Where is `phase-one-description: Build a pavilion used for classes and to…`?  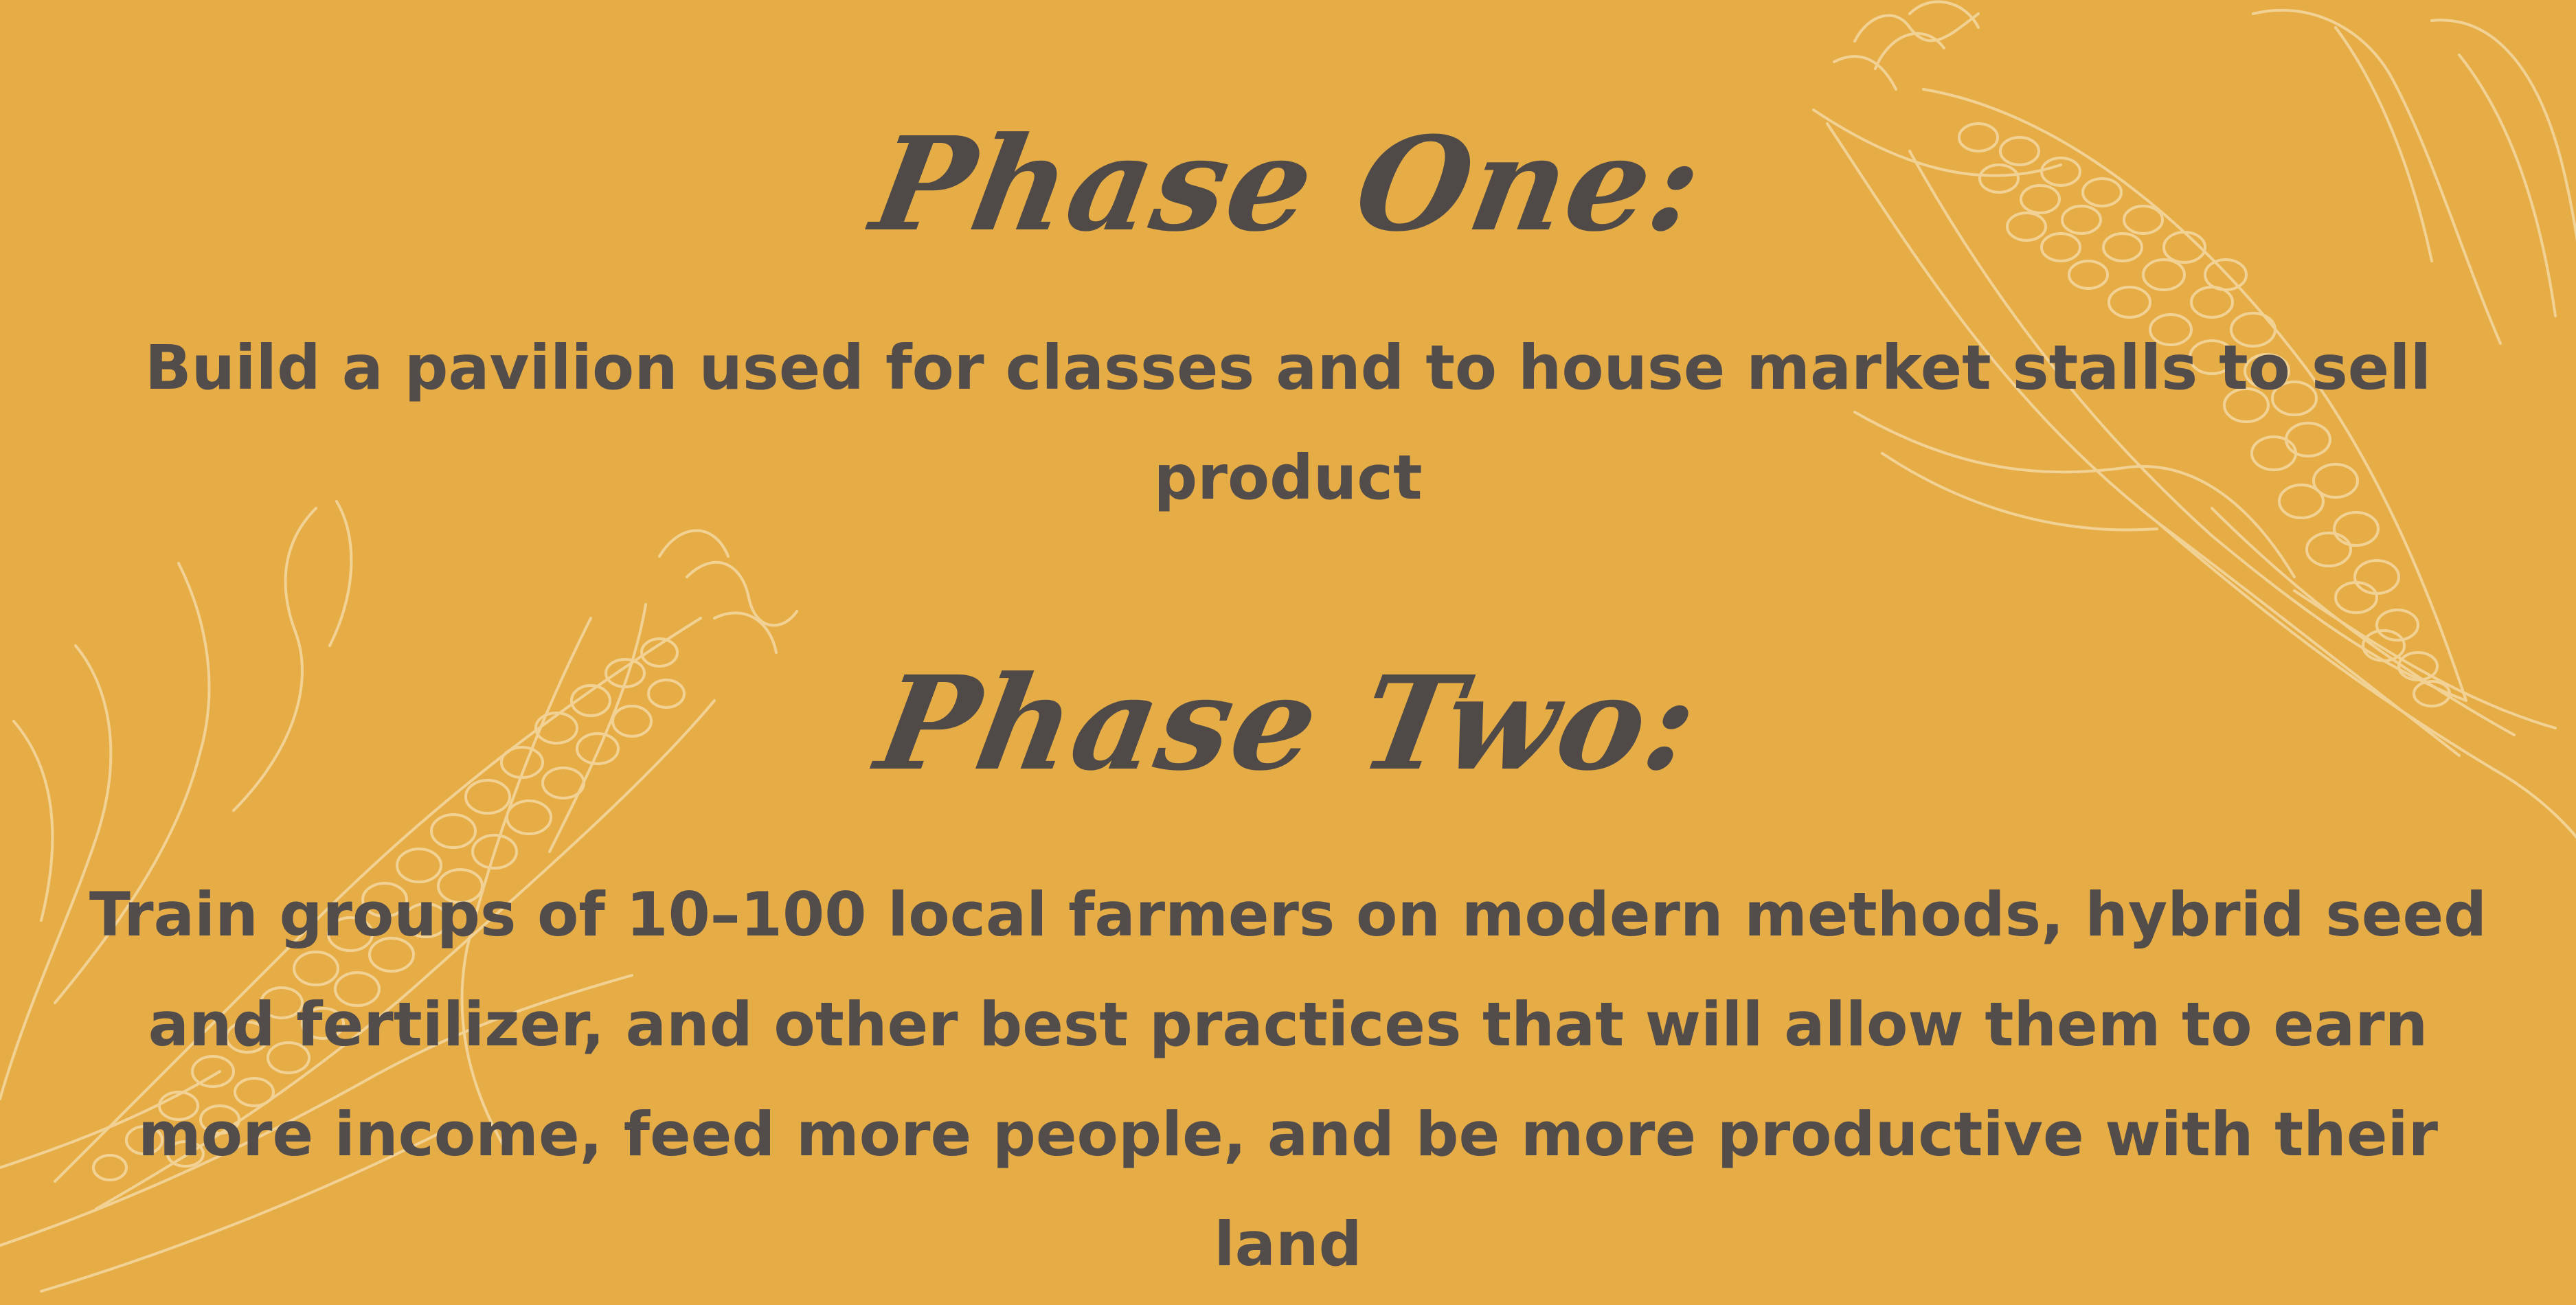
phase-one-description: Build a pavilion used for classes and to… is located at coordinates (1288, 423).